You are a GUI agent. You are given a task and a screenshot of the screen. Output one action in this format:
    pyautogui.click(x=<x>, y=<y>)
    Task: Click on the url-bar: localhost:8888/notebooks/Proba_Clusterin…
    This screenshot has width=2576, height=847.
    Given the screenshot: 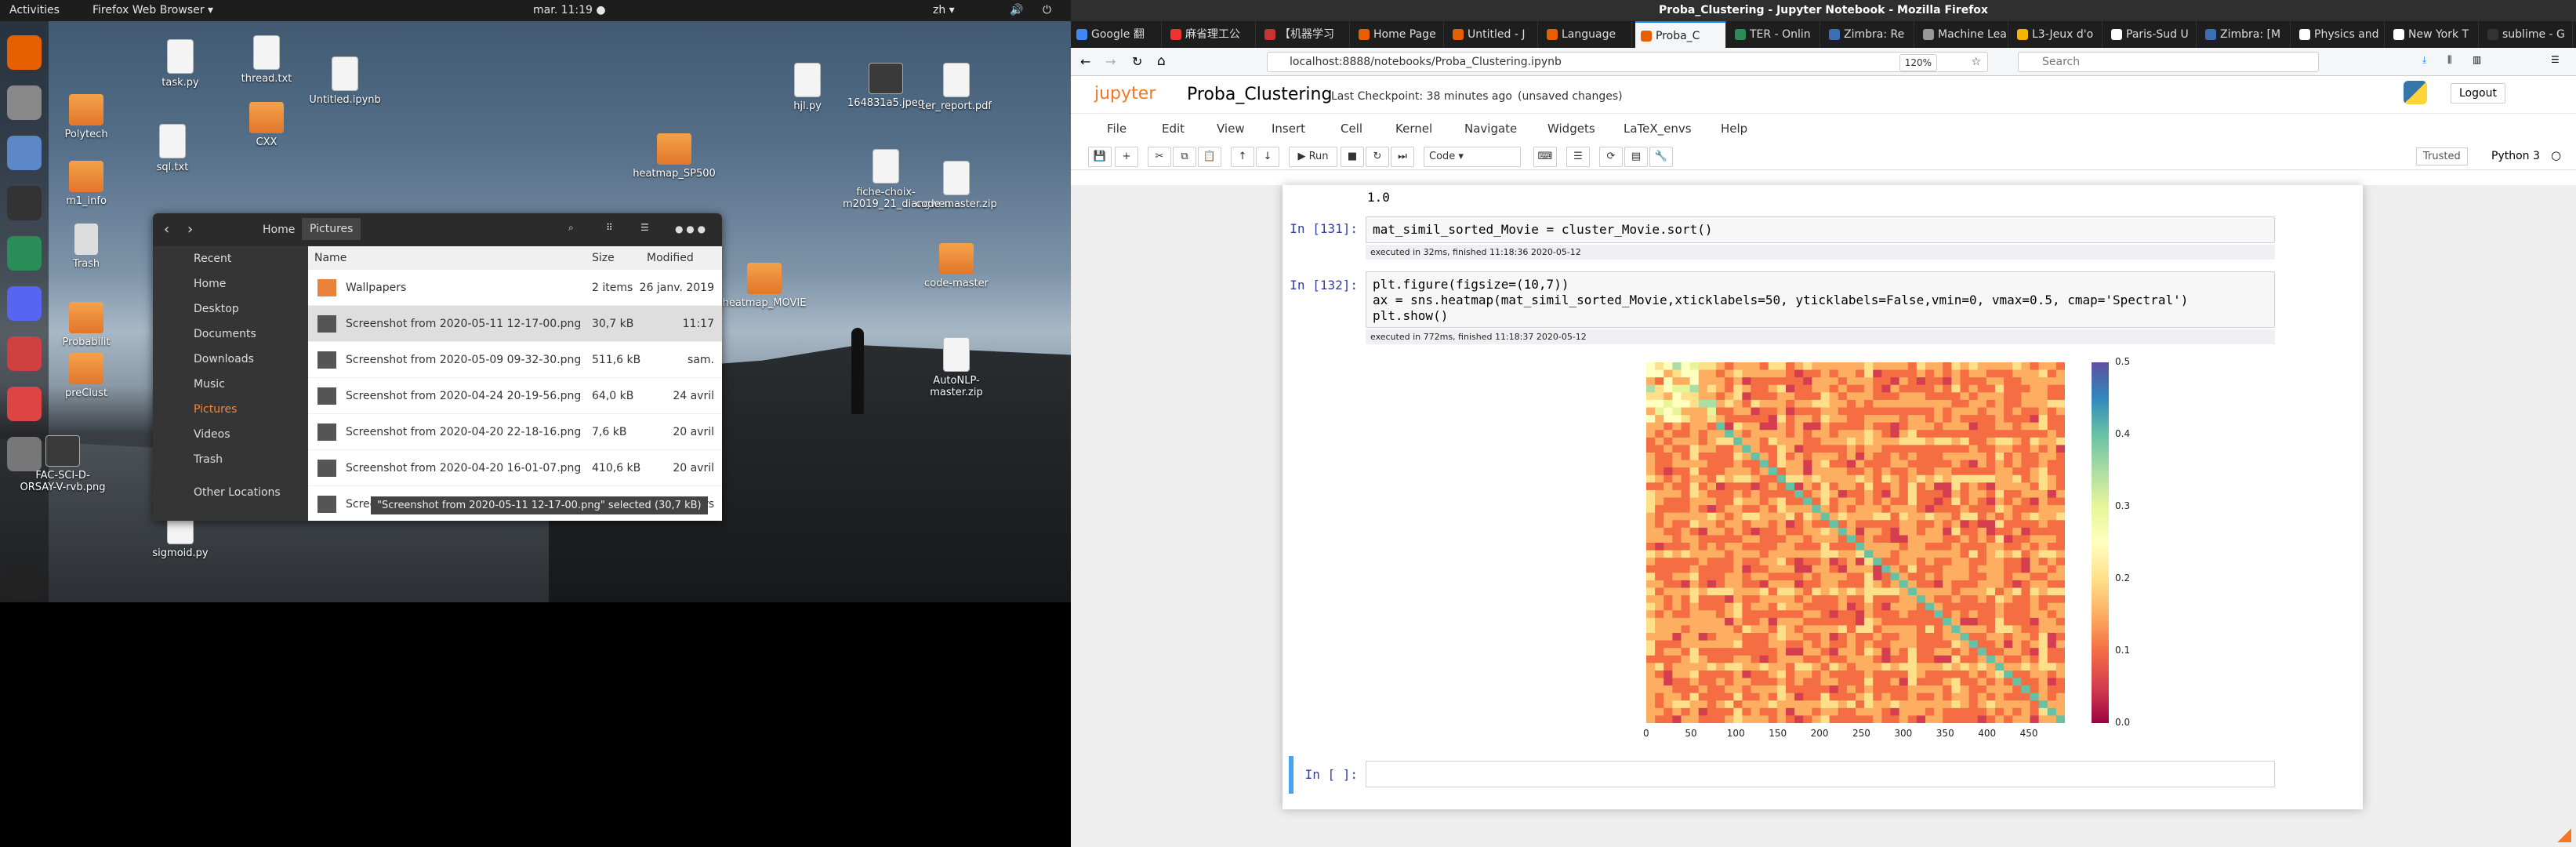 What is the action you would take?
    pyautogui.click(x=1628, y=62)
    